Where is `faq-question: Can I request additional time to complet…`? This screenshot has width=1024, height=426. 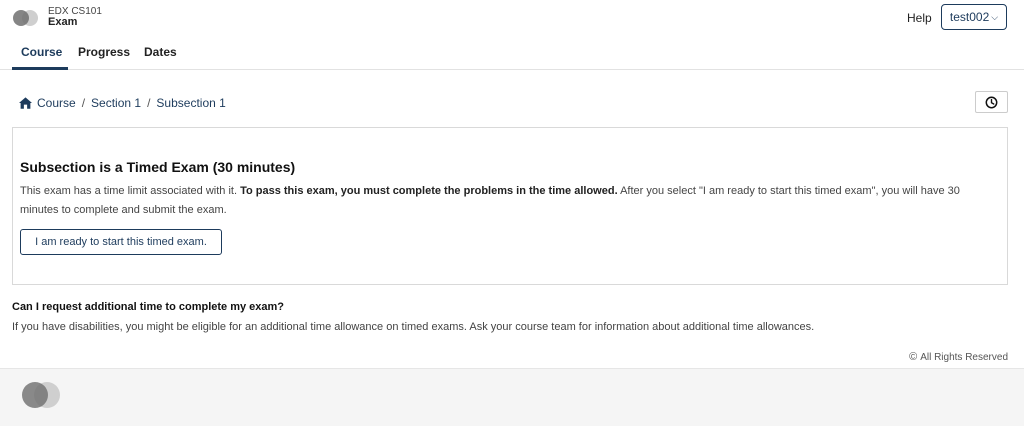 faq-question: Can I request additional time to complet… is located at coordinates (148, 307).